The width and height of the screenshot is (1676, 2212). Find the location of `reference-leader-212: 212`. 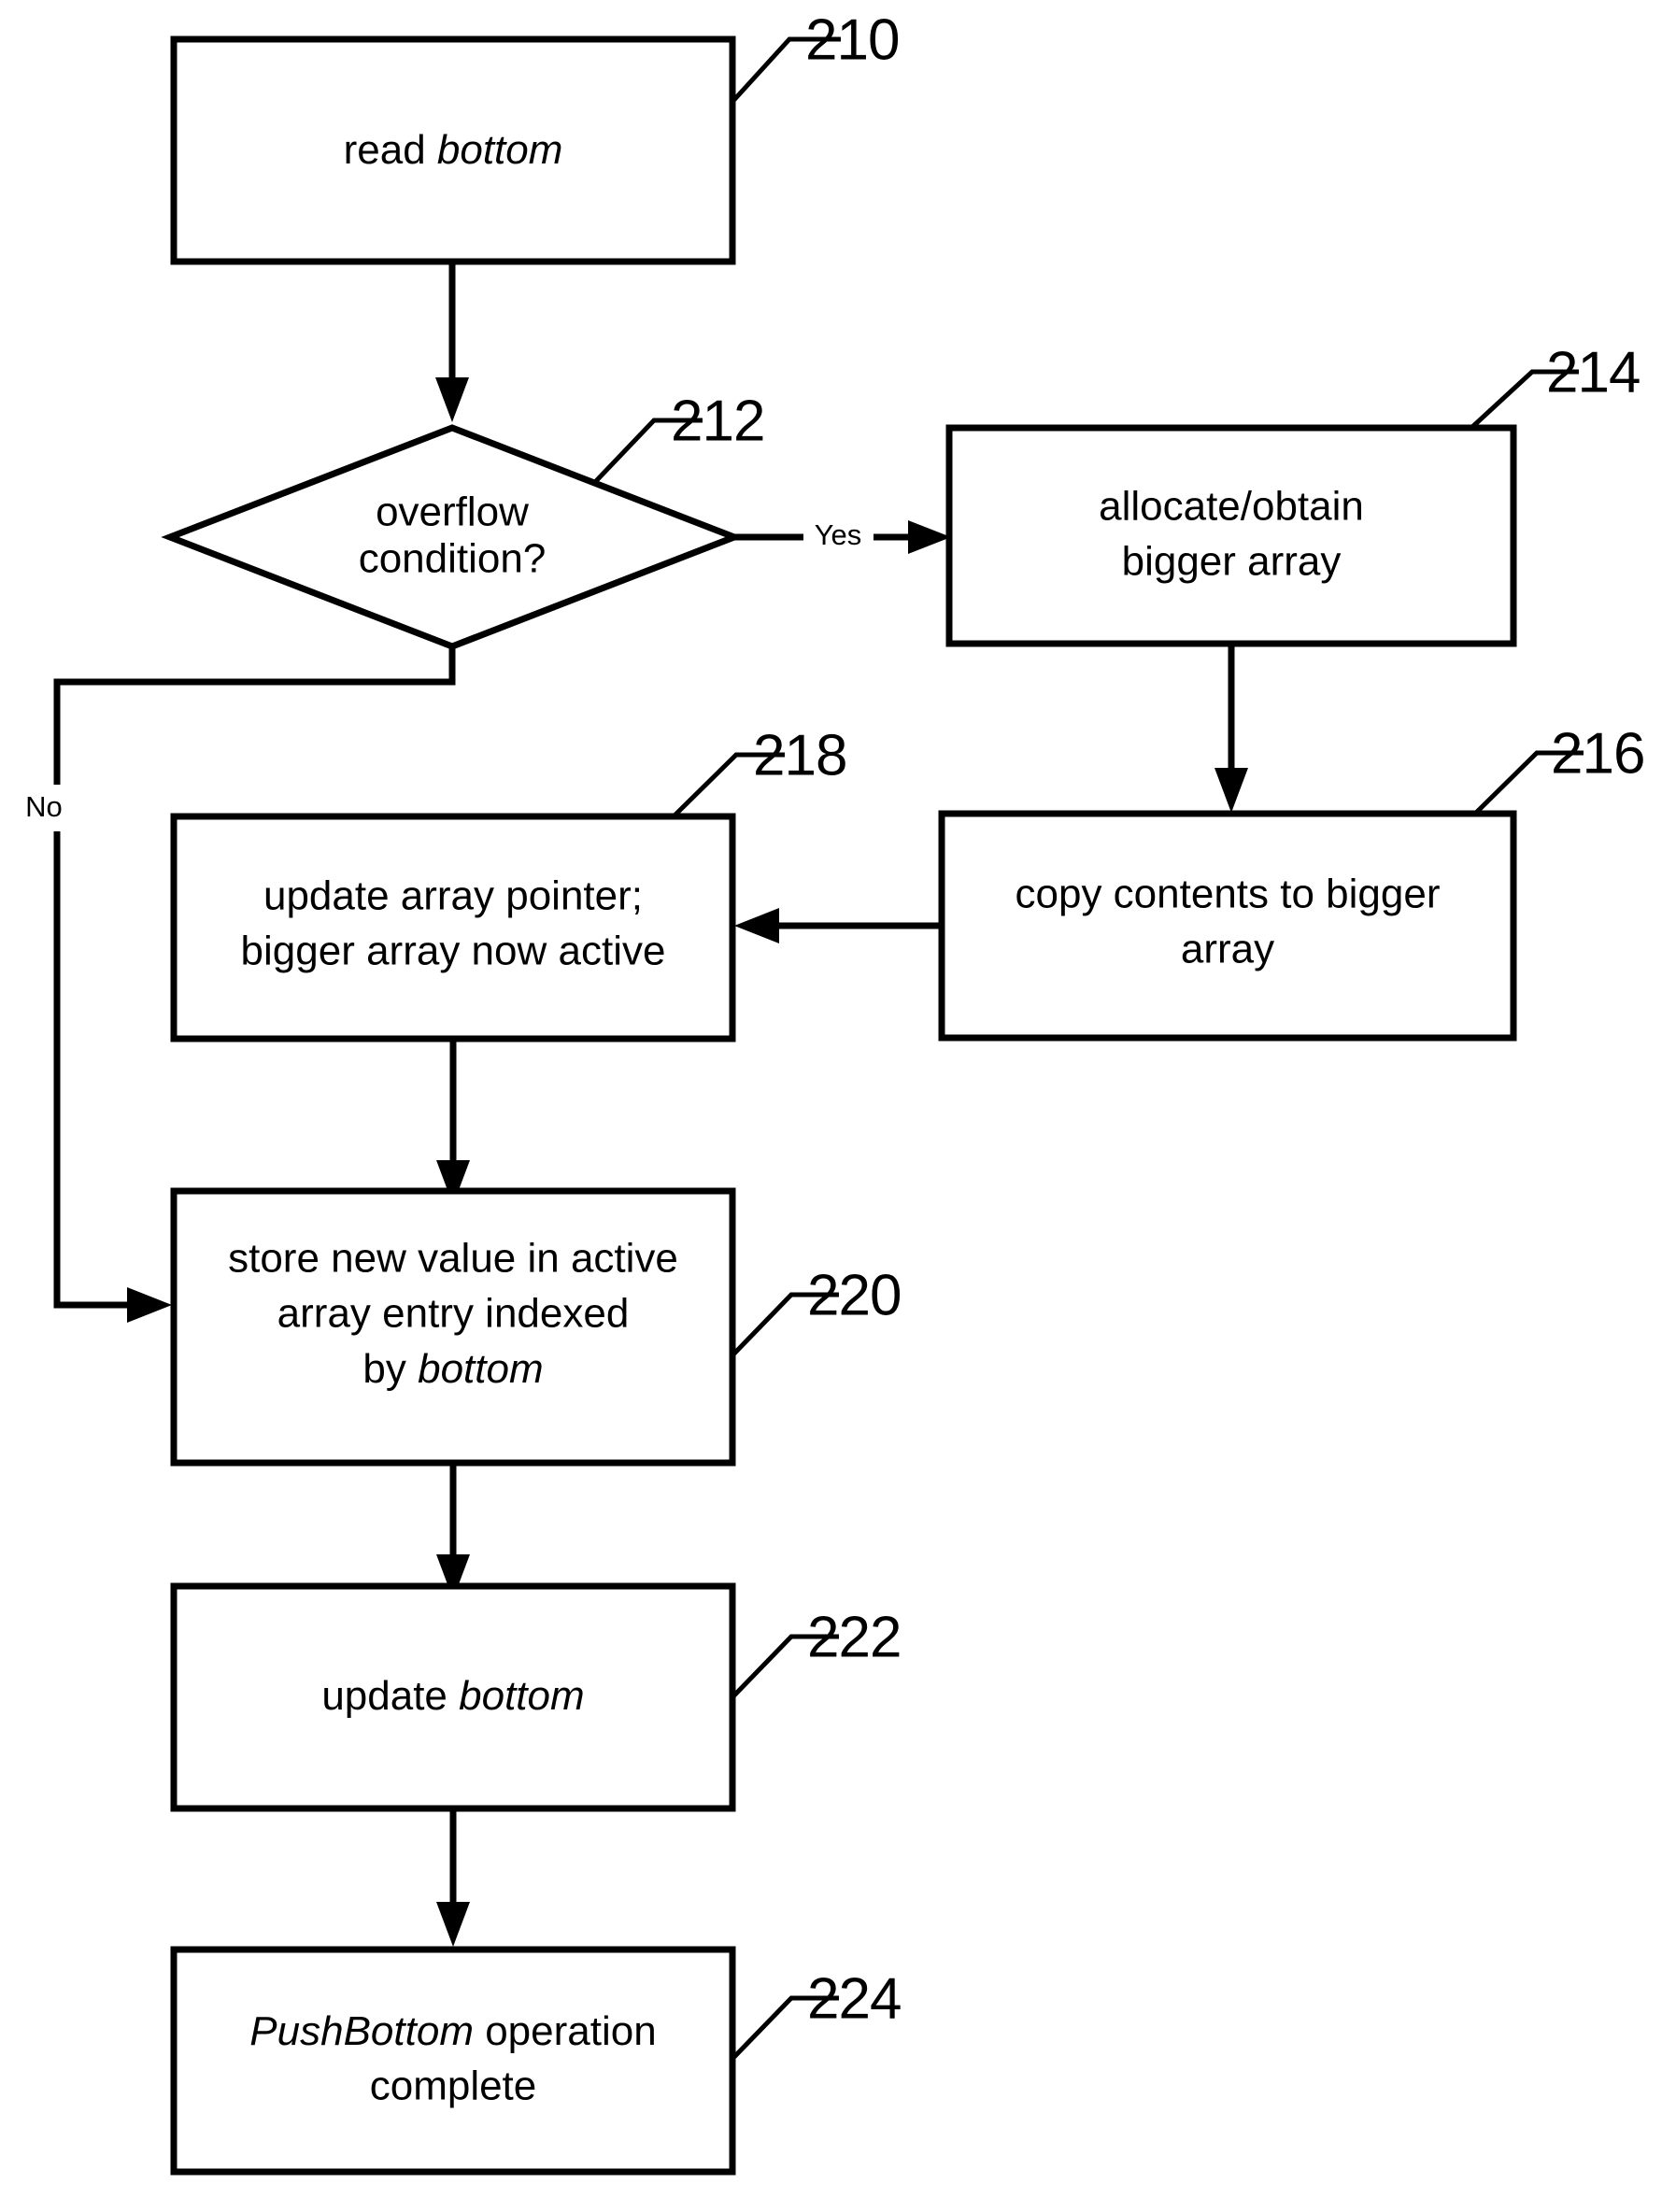

reference-leader-212: 212 is located at coordinates (679, 437).